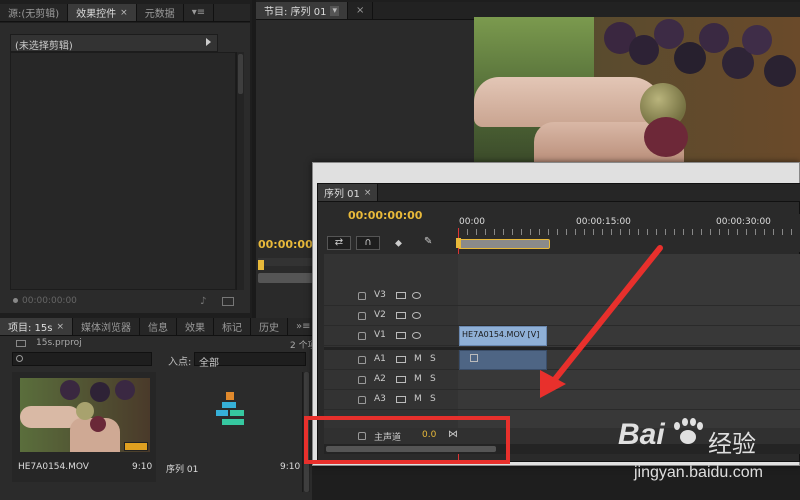 The height and width of the screenshot is (500, 800). I want to click on tab-source: 源:(无剪辑), so click(34, 12).